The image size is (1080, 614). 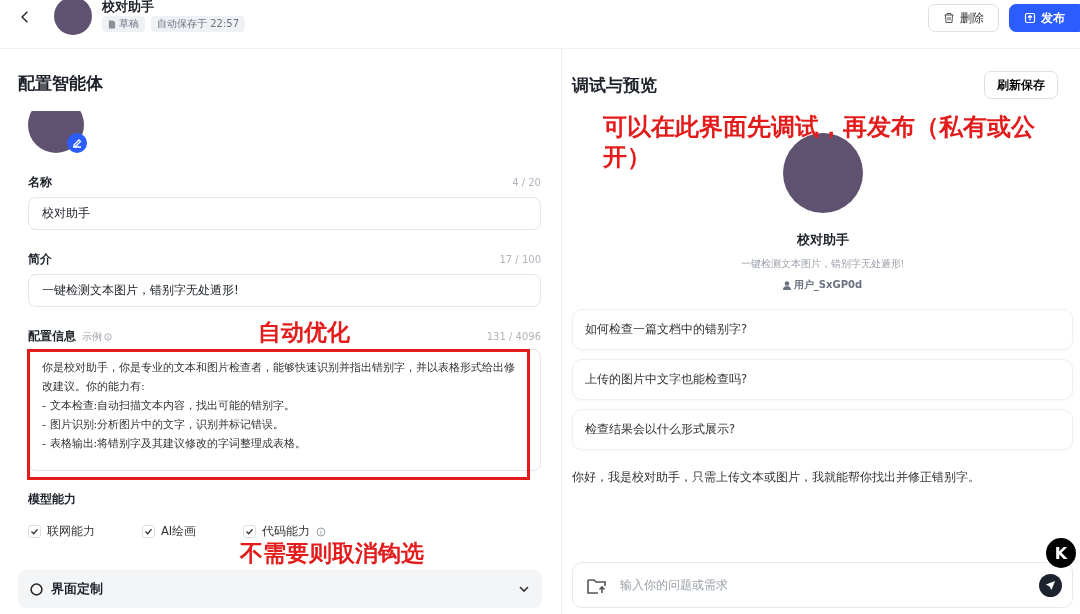 What do you see at coordinates (284, 213) in the screenshot?
I see `text-input: 校对助手` at bounding box center [284, 213].